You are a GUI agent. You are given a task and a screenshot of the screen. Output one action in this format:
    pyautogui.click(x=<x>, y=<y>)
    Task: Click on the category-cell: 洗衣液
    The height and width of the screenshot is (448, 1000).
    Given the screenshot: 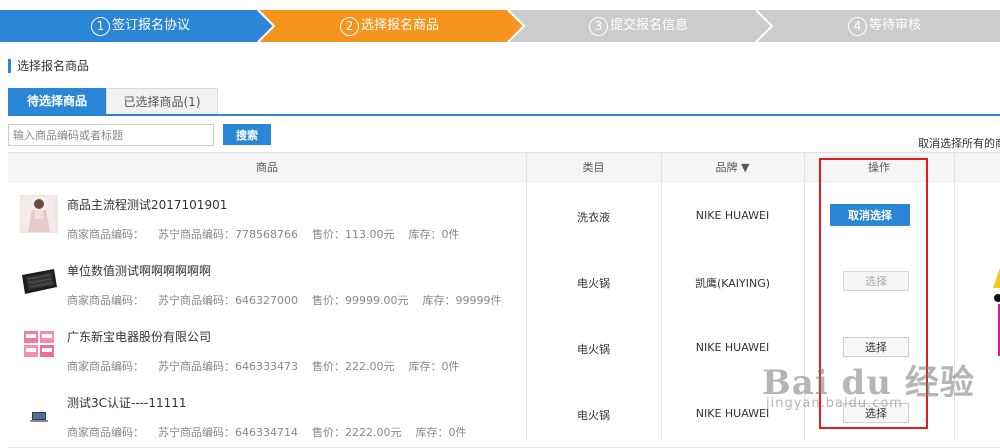 What is the action you would take?
    pyautogui.click(x=593, y=217)
    